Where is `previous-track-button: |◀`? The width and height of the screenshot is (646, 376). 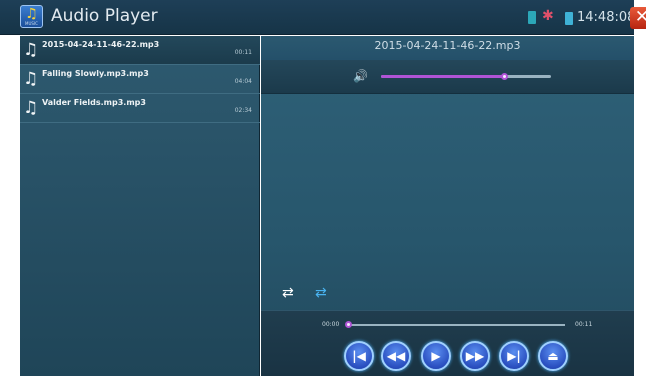 previous-track-button: |◀ is located at coordinates (359, 356).